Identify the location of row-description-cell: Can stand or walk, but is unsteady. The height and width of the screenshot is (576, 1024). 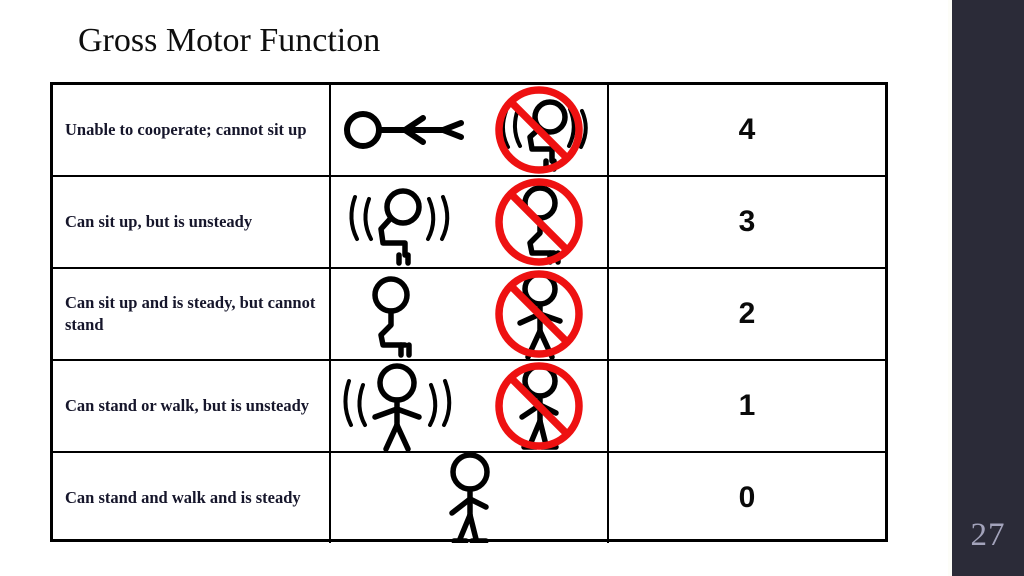
(192, 406).